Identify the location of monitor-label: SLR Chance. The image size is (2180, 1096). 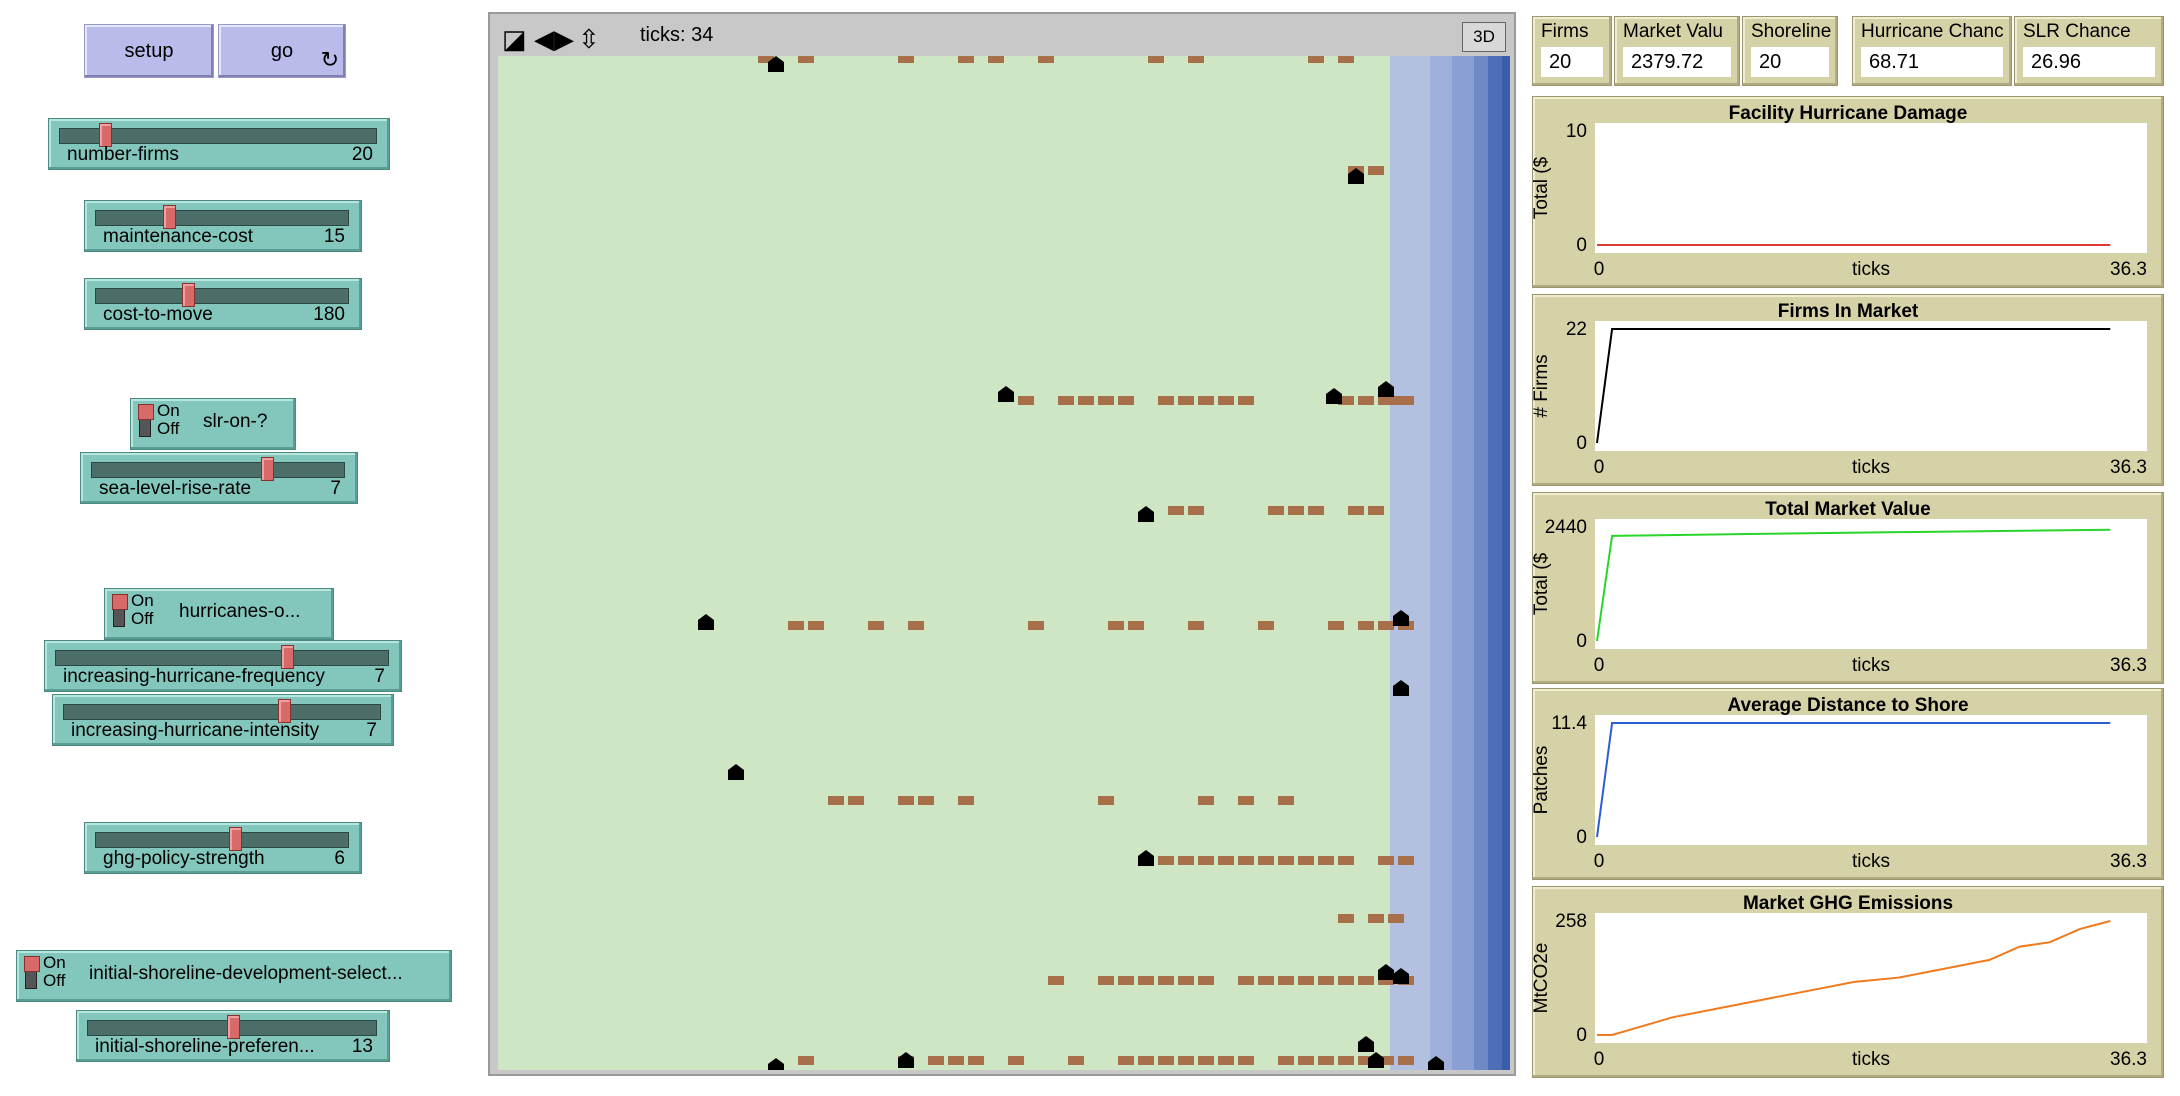
(2077, 31).